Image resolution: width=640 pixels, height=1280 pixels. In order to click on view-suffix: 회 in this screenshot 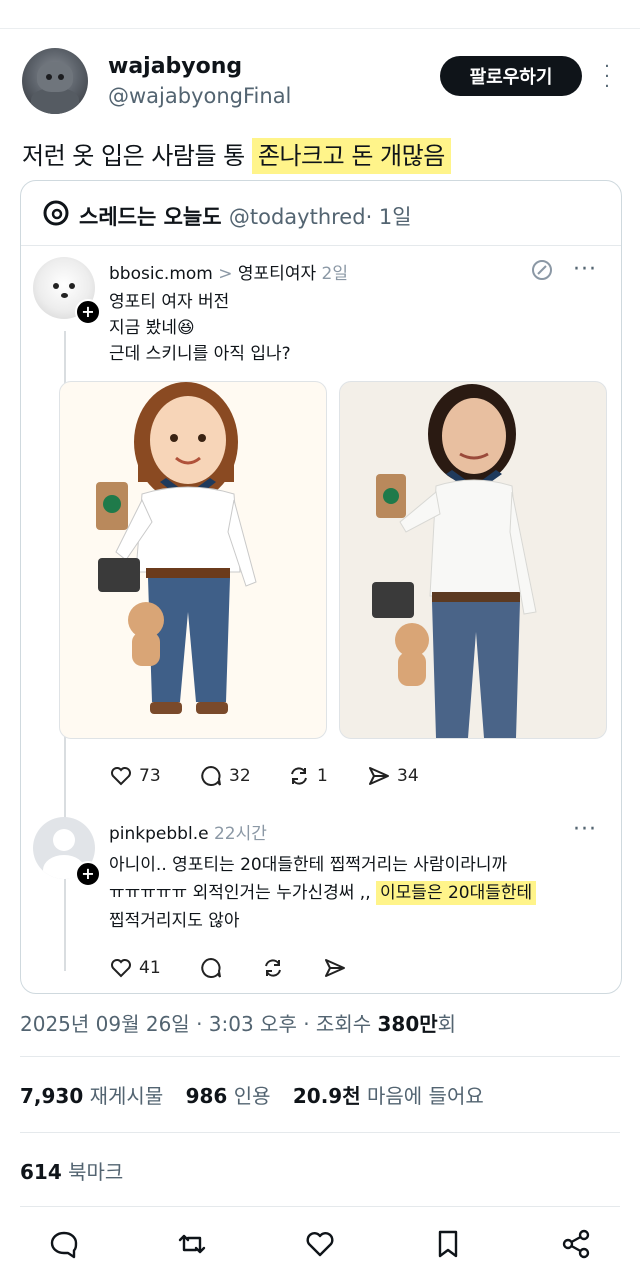, I will do `click(447, 1024)`.